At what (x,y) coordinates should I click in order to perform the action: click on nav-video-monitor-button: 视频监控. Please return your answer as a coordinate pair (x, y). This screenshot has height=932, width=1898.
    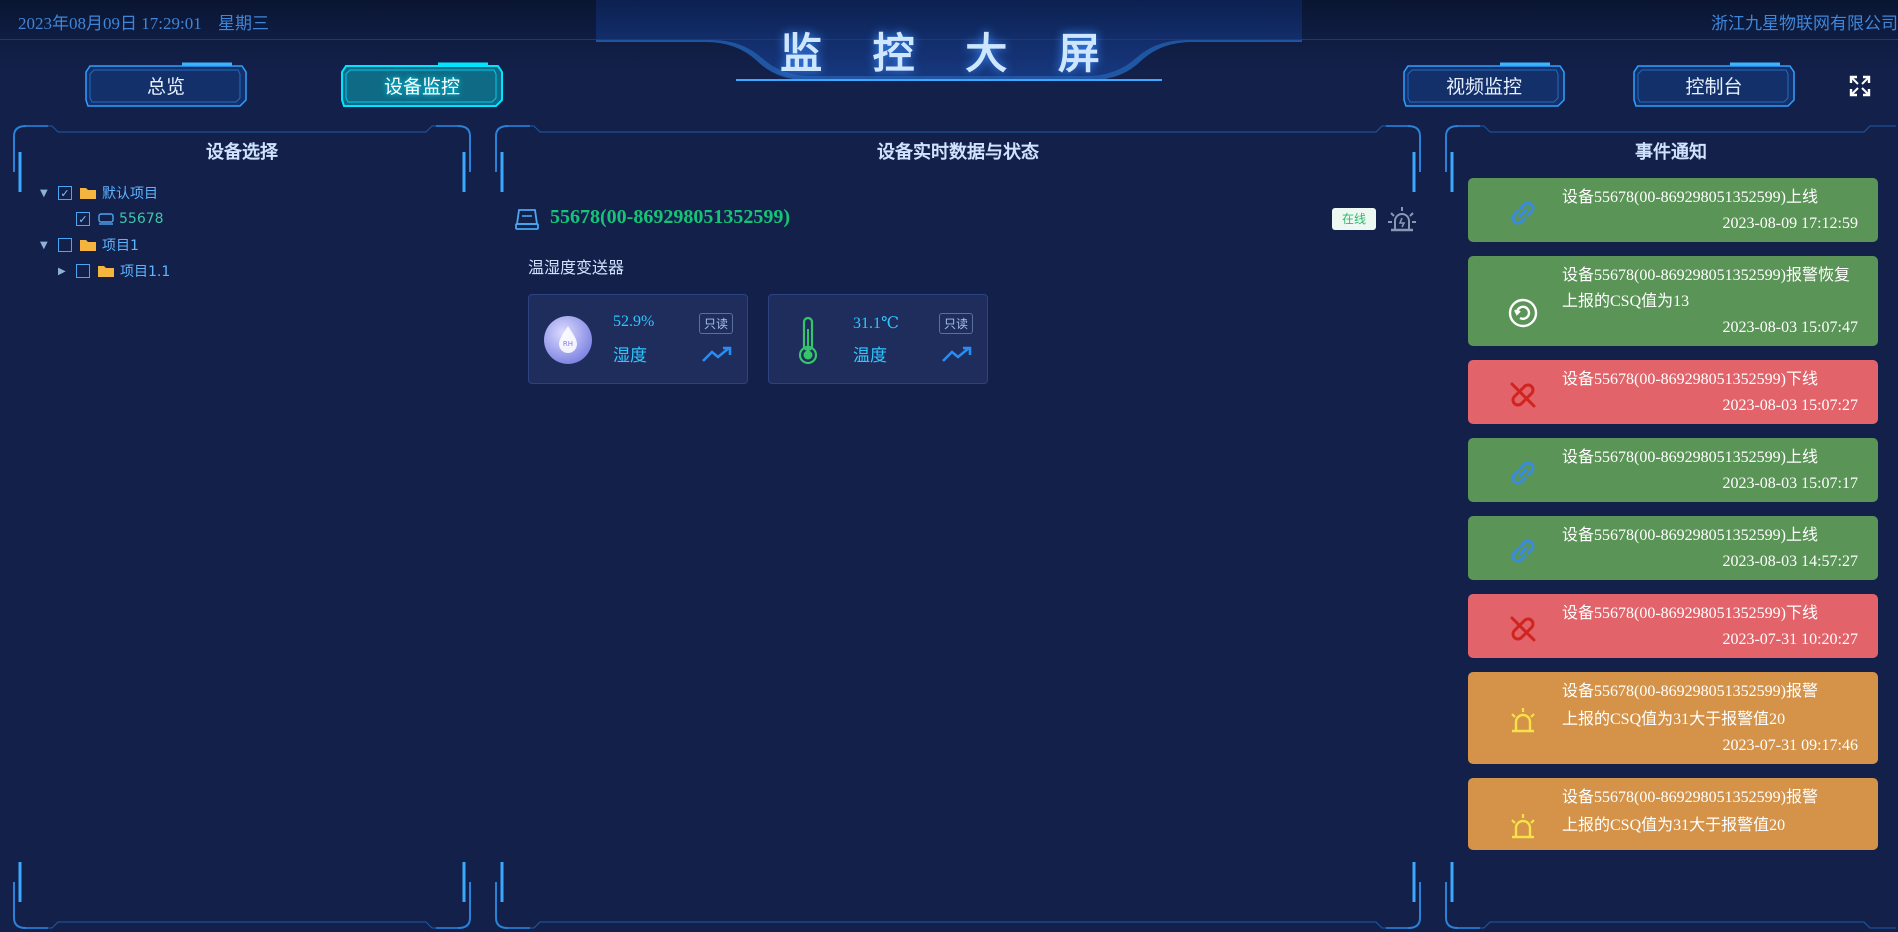
    Looking at the image, I should click on (1484, 85).